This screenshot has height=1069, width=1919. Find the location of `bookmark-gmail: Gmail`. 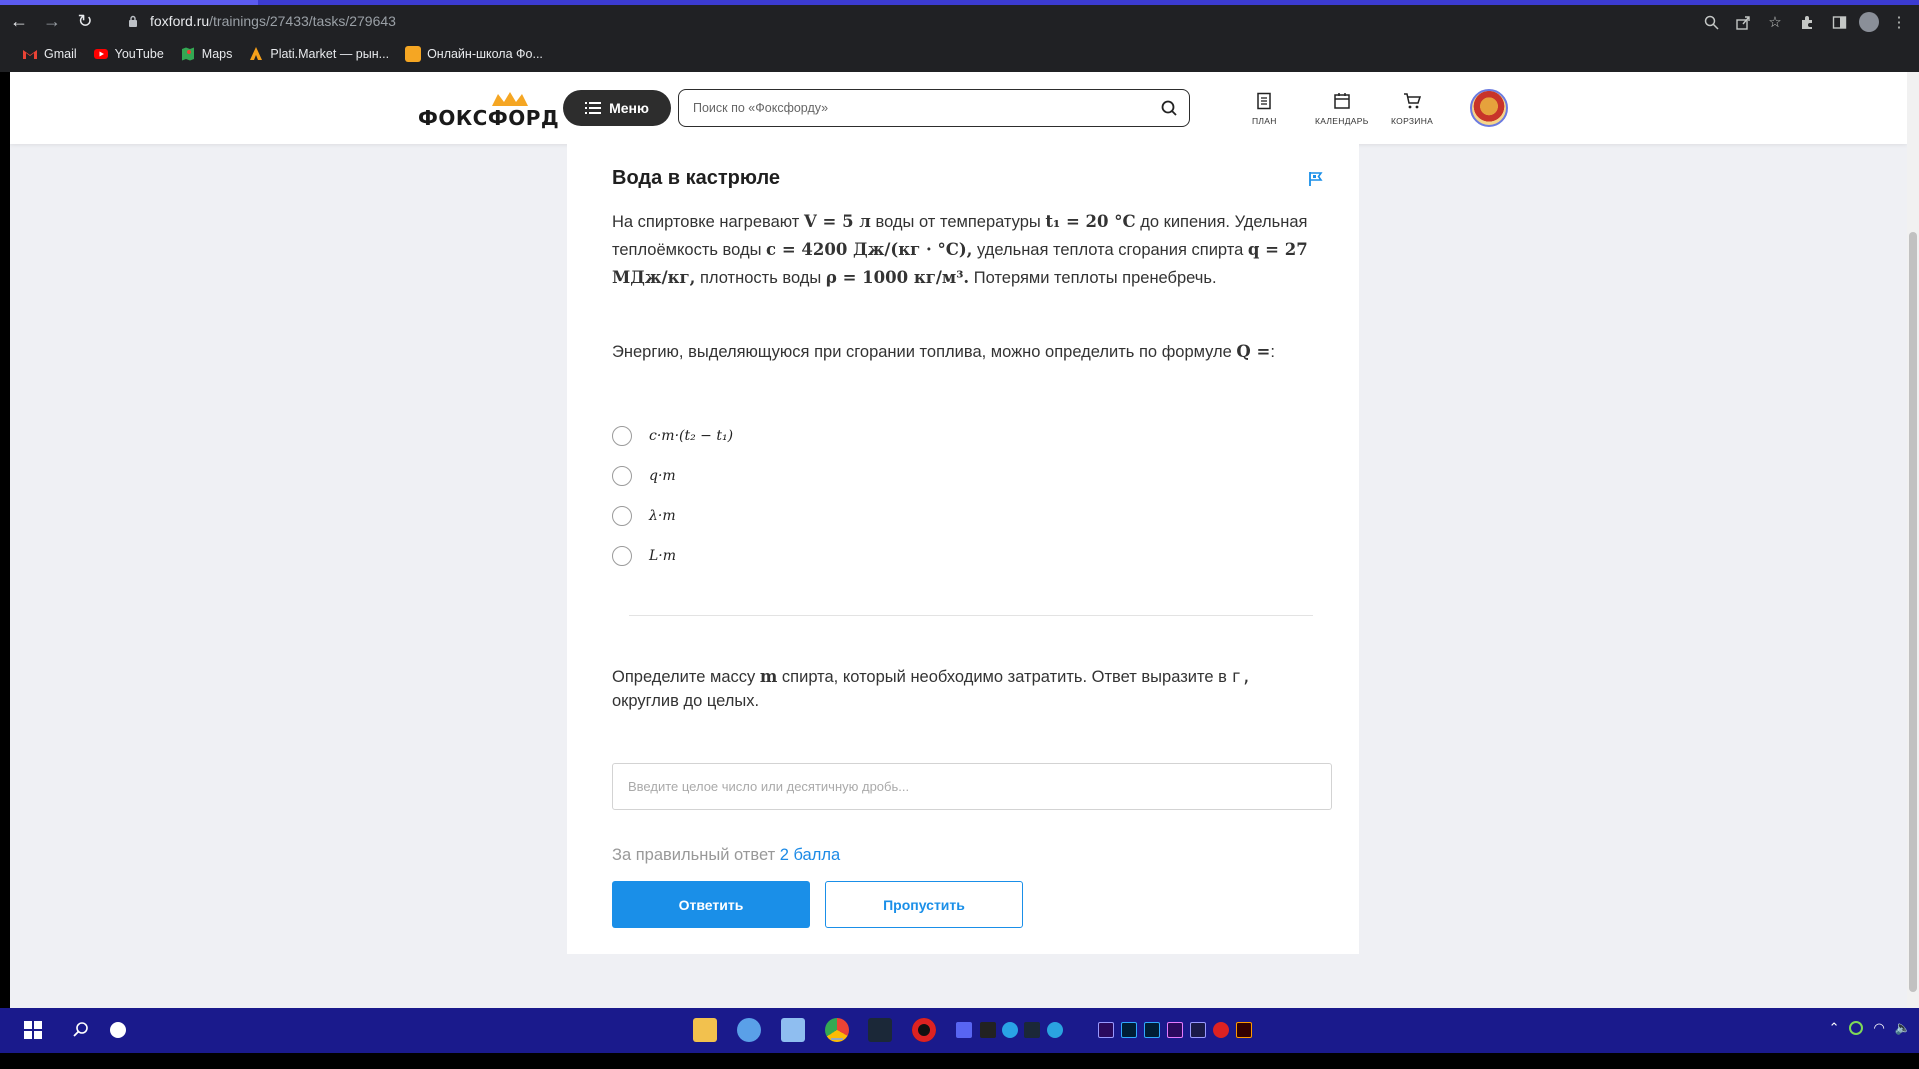

bookmark-gmail: Gmail is located at coordinates (49, 54).